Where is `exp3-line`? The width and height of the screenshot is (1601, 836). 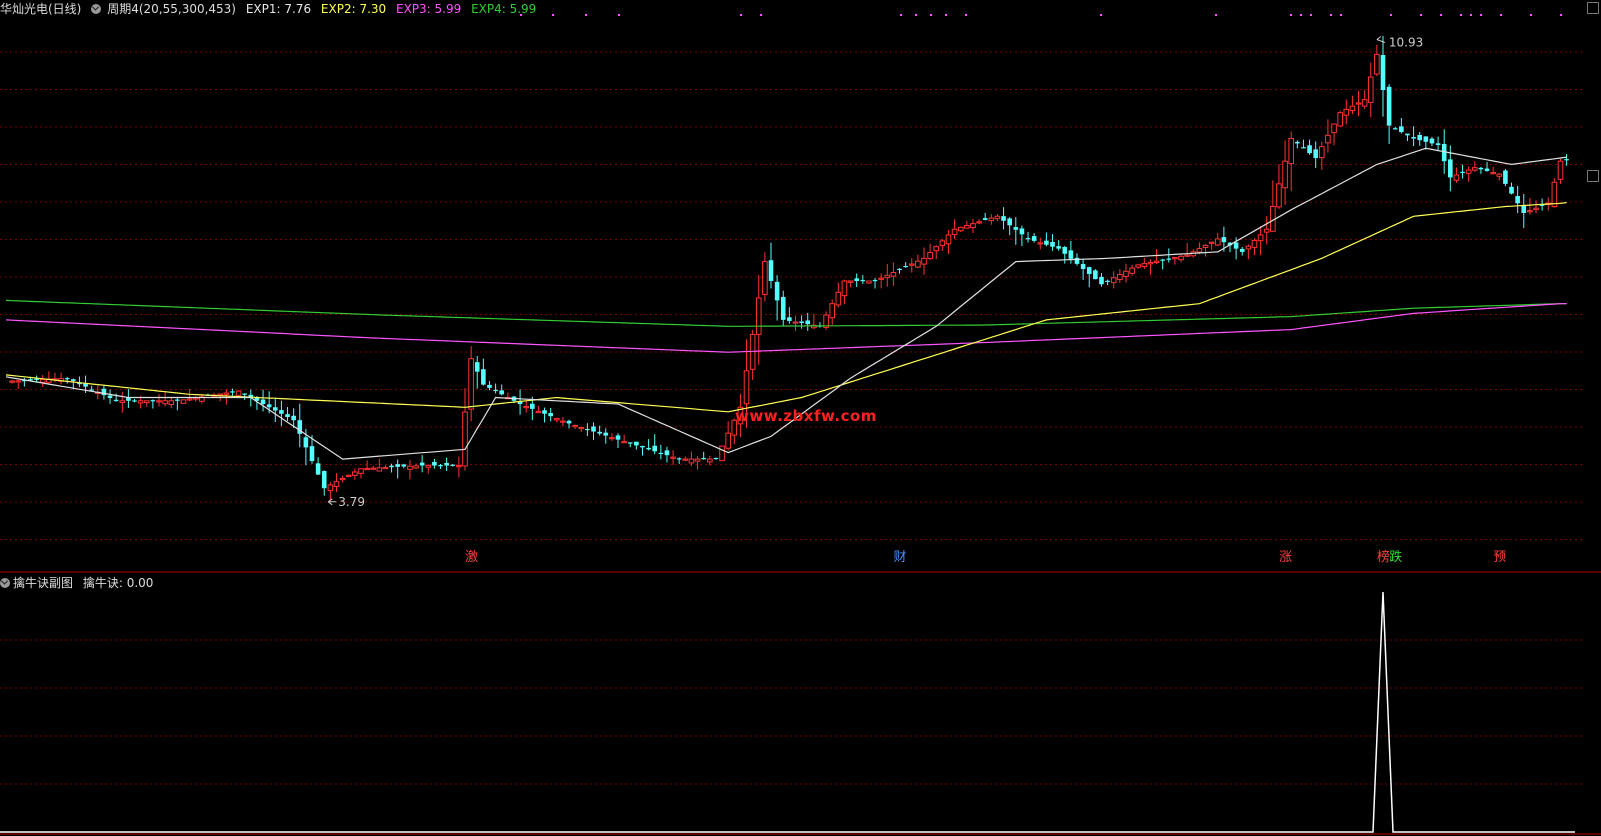 exp3-line is located at coordinates (786, 328).